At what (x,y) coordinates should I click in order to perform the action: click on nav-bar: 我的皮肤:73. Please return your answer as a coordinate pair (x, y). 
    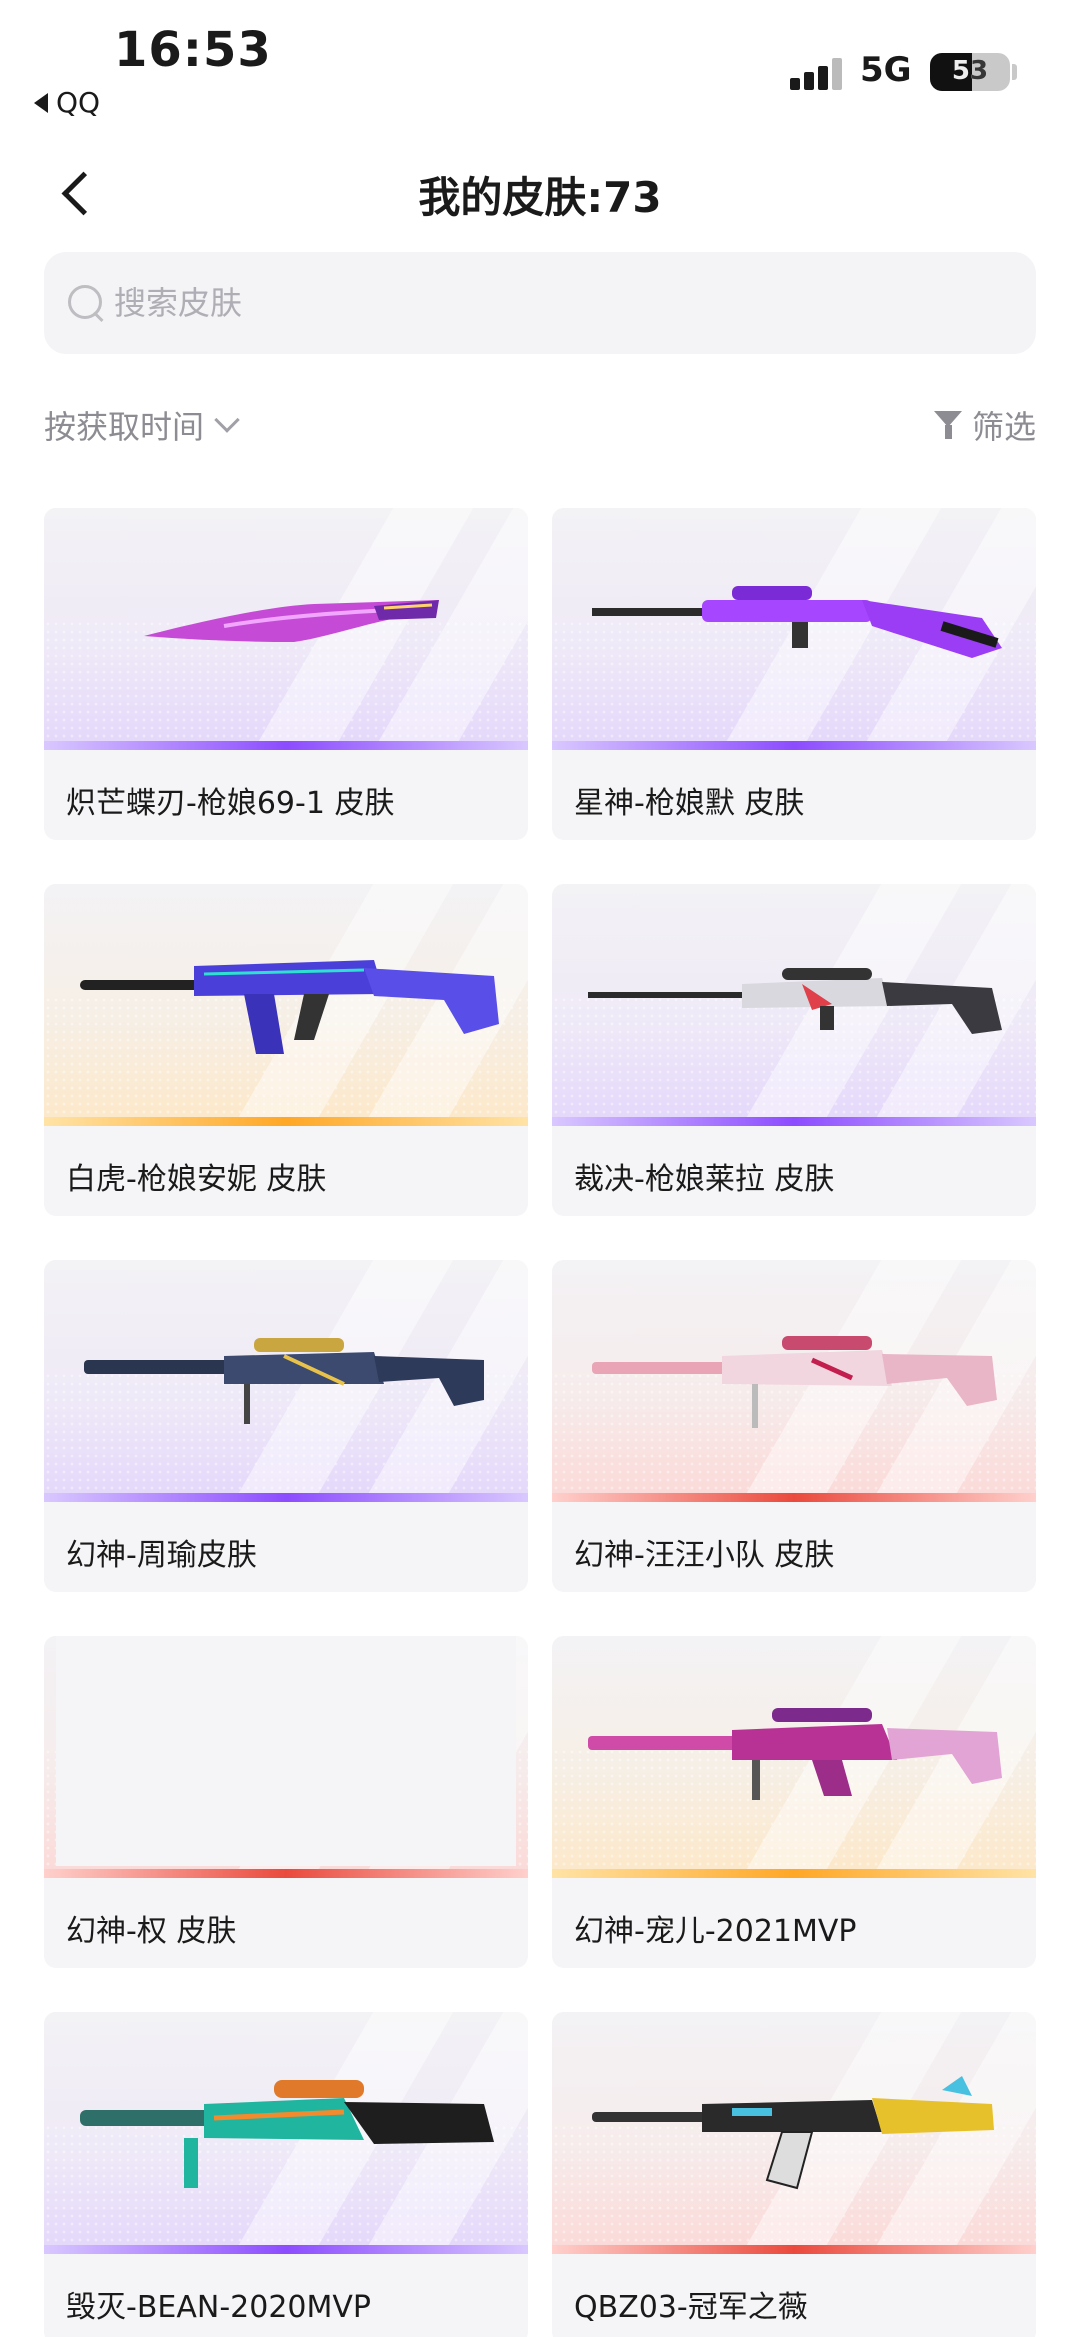
    Looking at the image, I should click on (540, 195).